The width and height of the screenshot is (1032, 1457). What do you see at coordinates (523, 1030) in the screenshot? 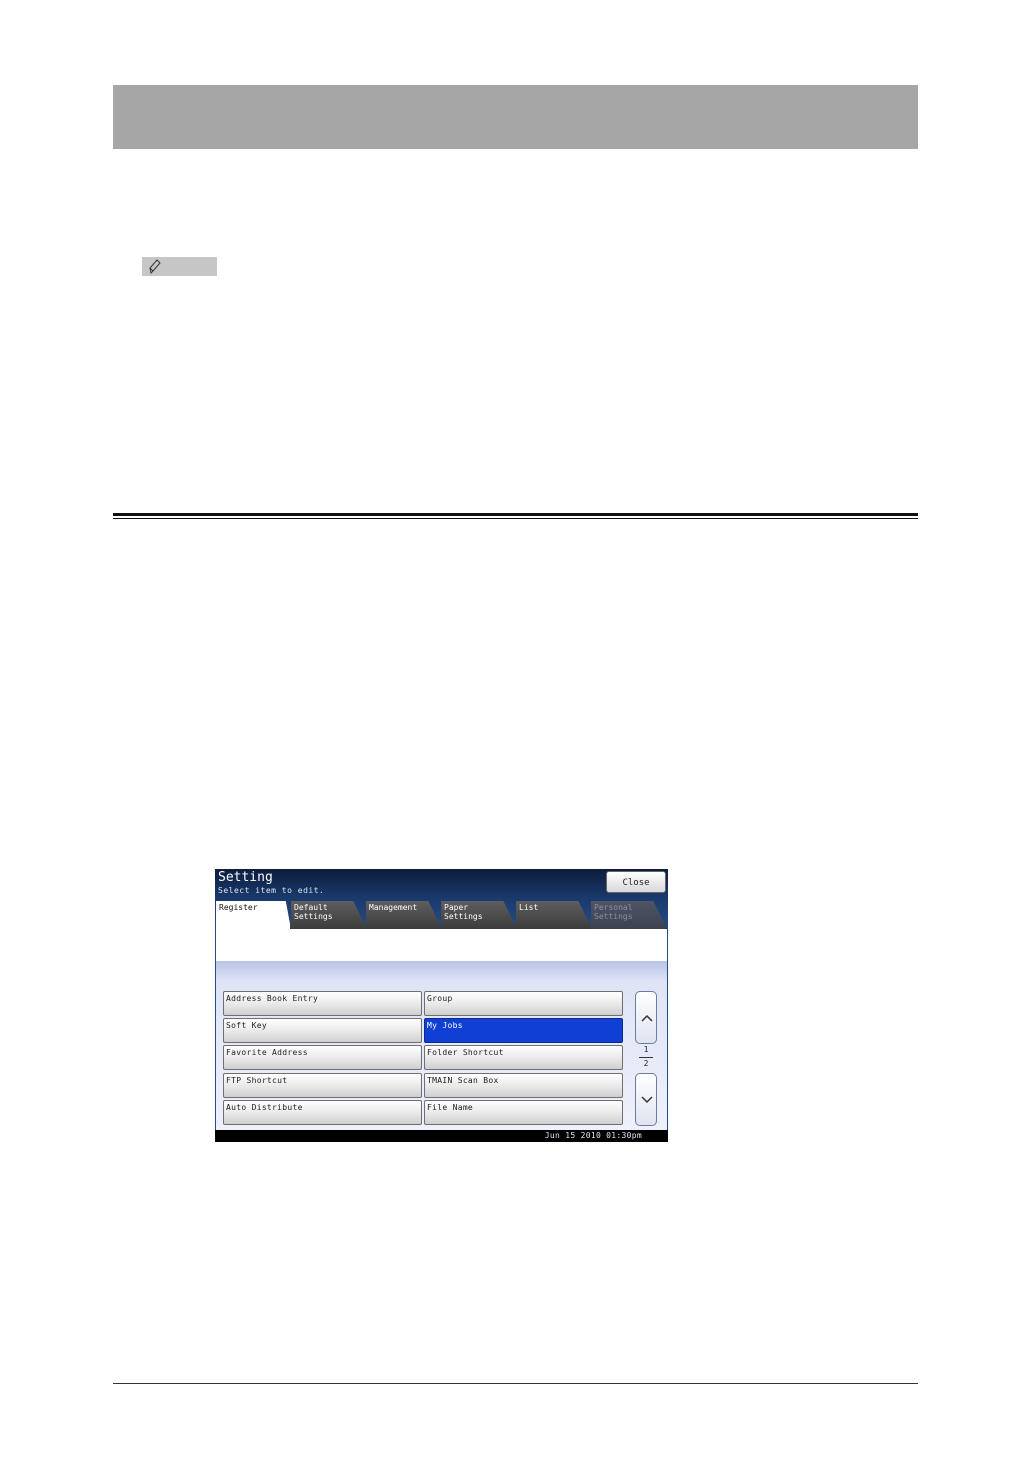
I see `item-my-jobs: My Jobs` at bounding box center [523, 1030].